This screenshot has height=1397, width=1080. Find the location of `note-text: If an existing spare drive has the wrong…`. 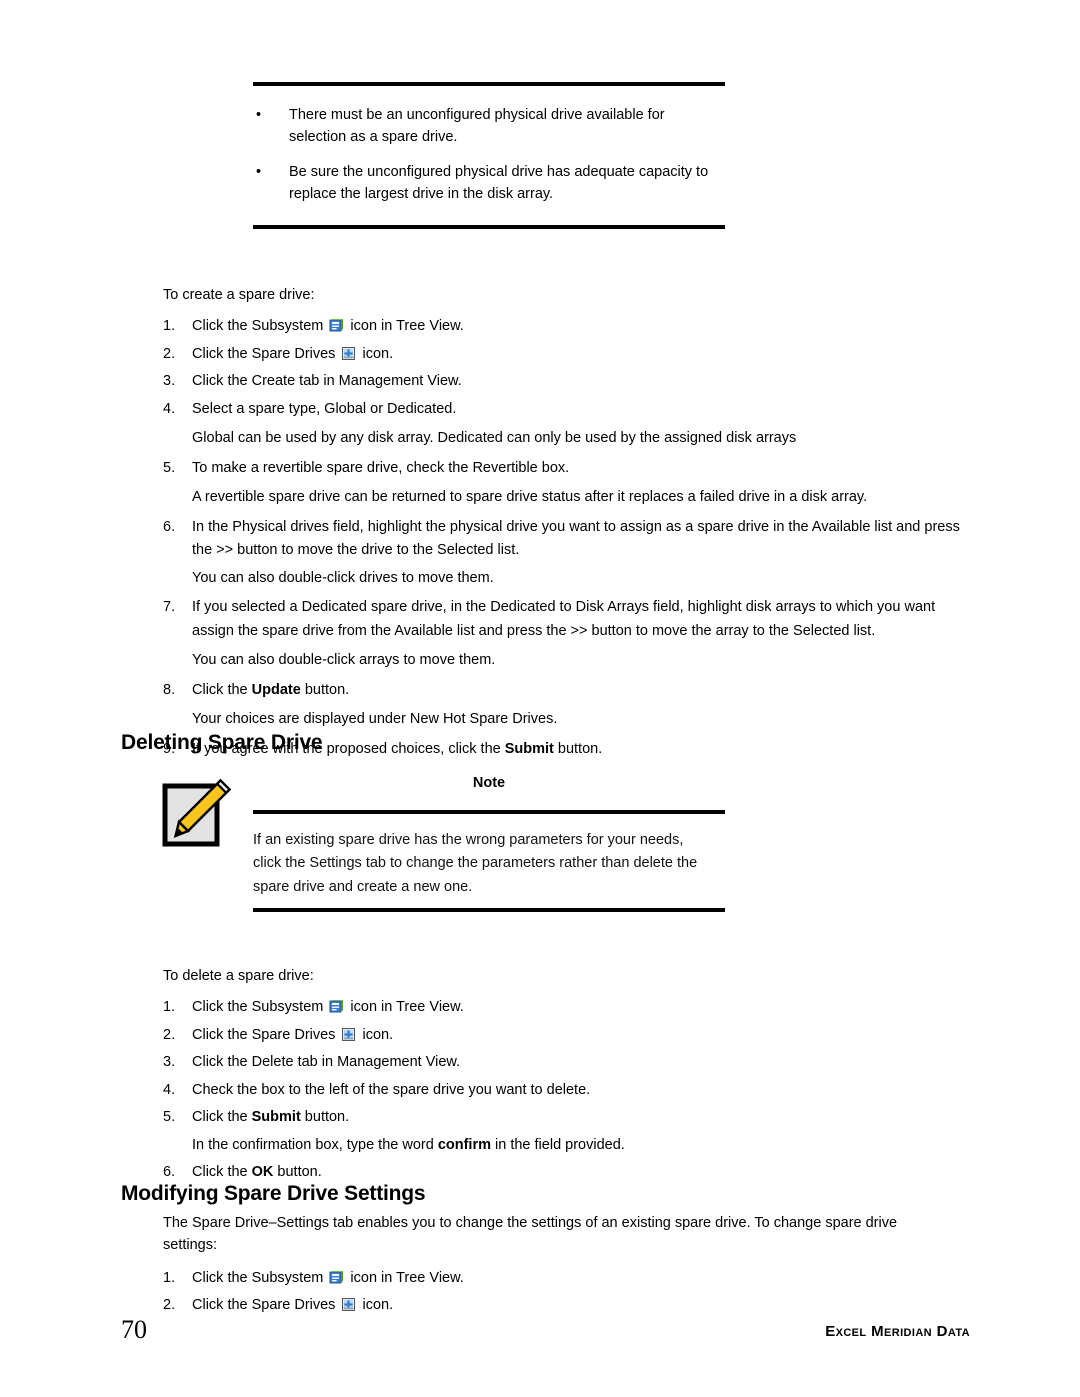

note-text: If an existing spare drive has the wrong… is located at coordinates (475, 863).